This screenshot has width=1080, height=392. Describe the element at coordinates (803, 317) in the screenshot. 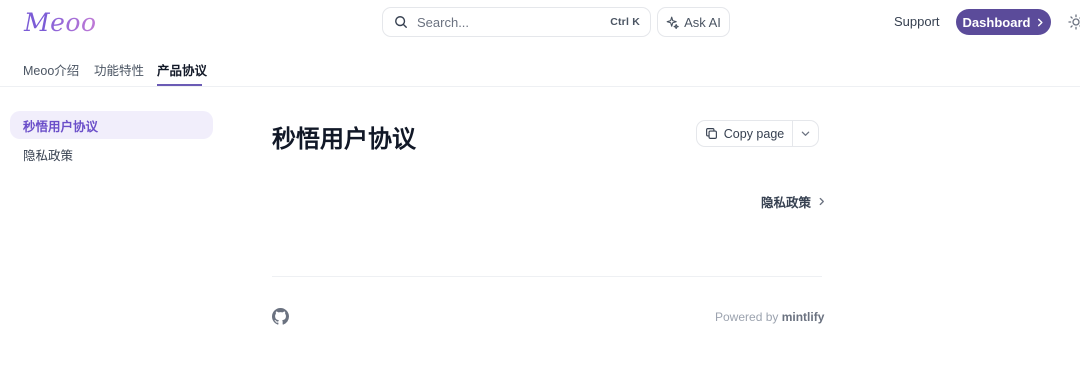

I see `powered-by-brand: mintlify` at that location.